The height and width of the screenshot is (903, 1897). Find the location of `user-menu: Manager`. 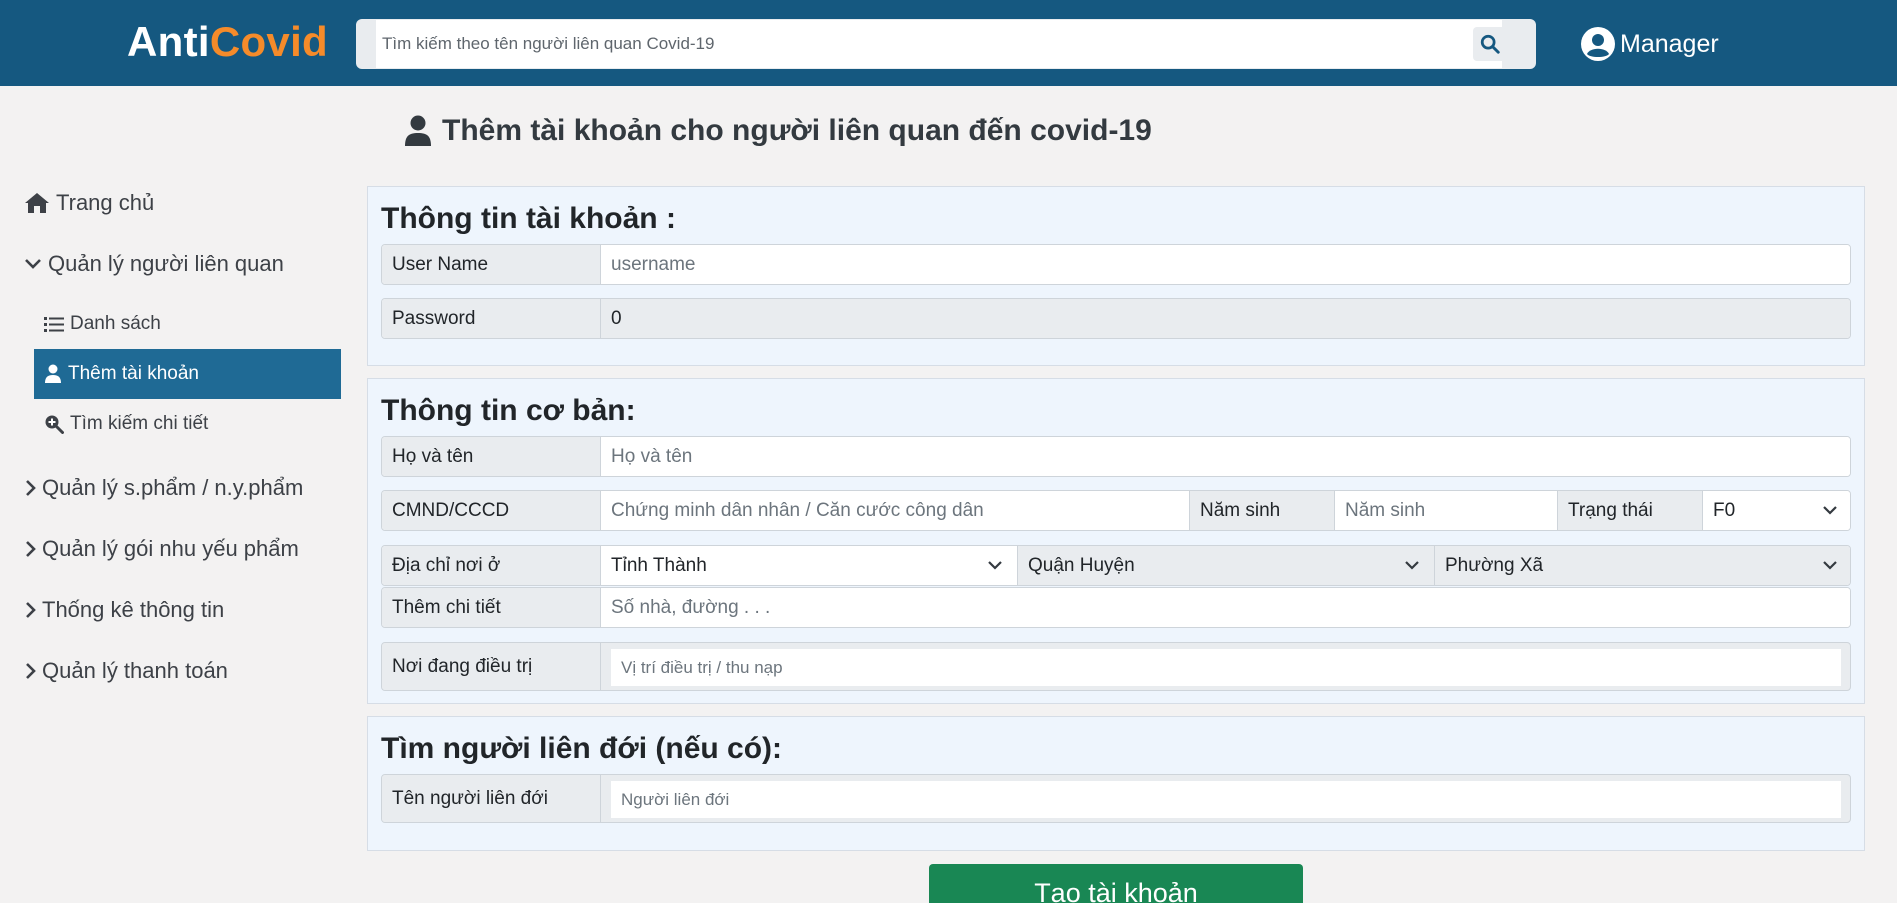

user-menu: Manager is located at coordinates (1649, 44).